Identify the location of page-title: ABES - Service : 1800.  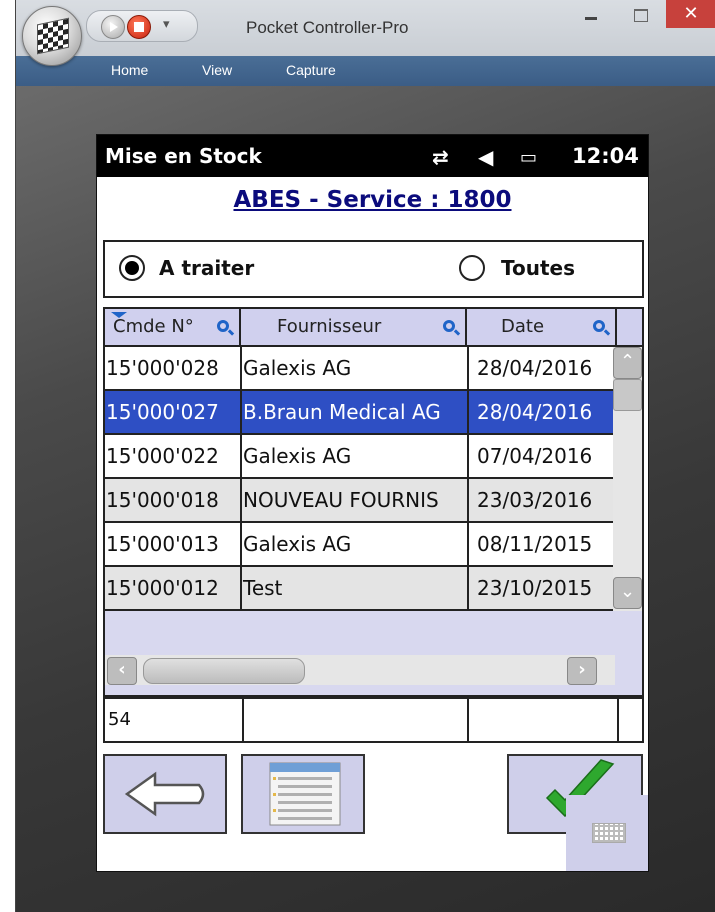
(372, 200).